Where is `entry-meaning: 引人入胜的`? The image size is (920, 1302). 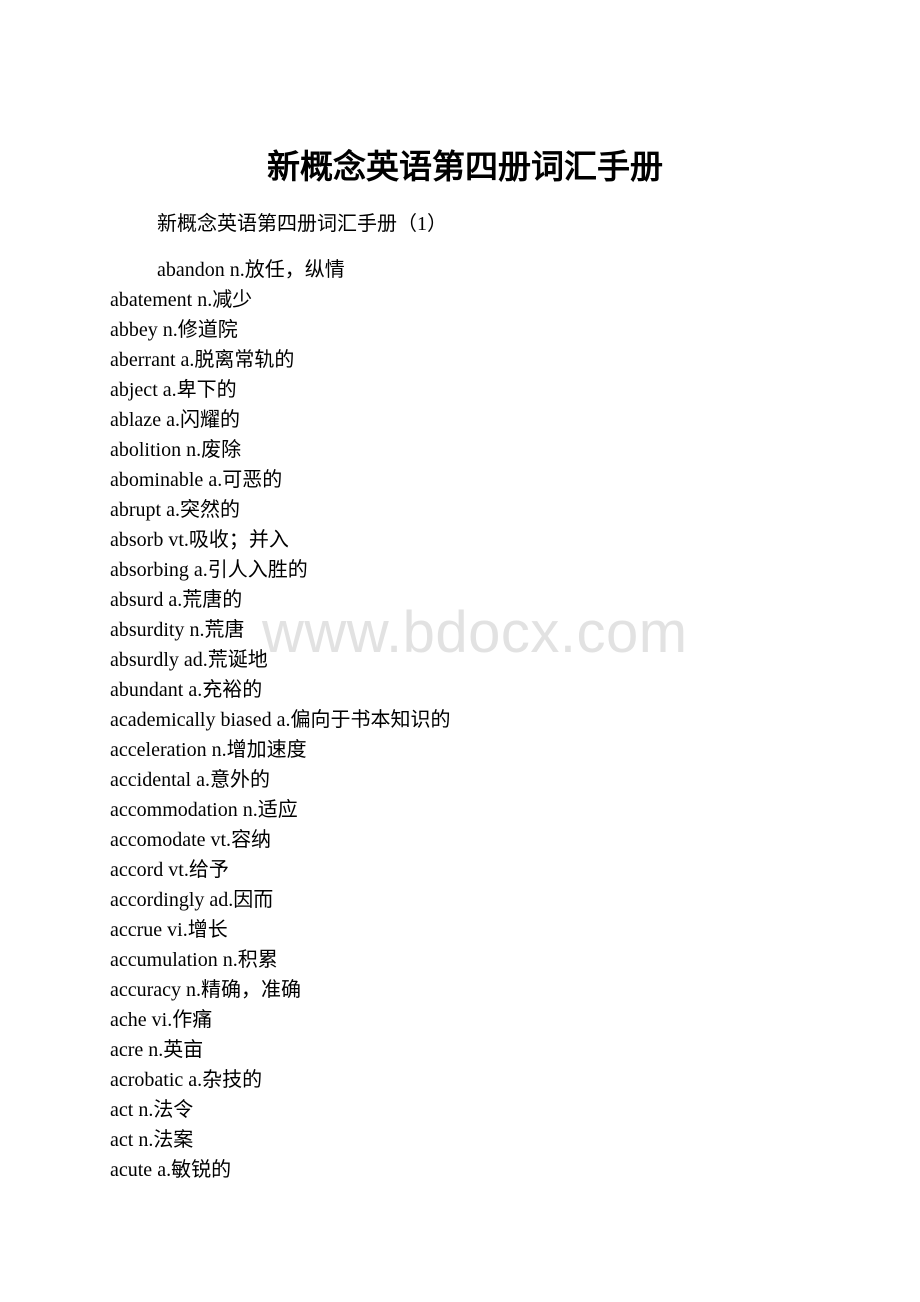 entry-meaning: 引人入胜的 is located at coordinates (257, 570).